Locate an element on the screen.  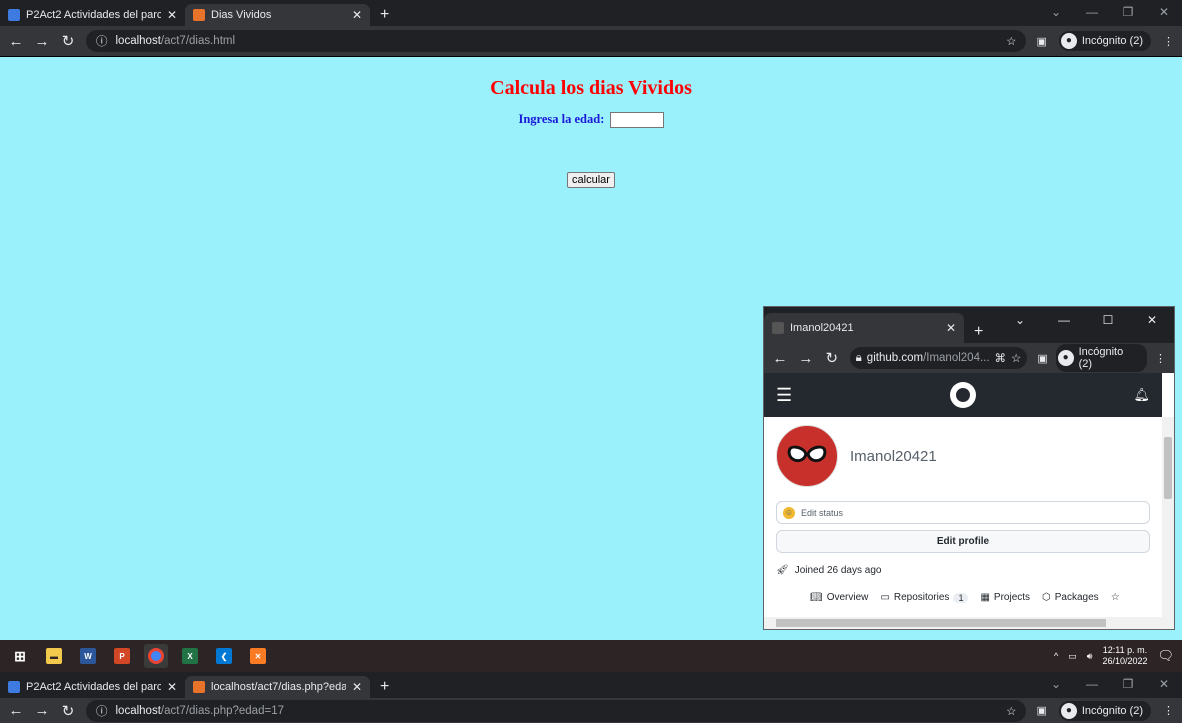
avatar is located at coordinates (807, 456).